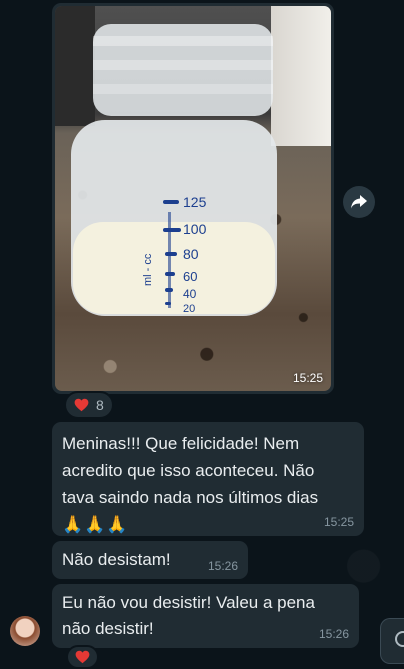 The height and width of the screenshot is (669, 404). I want to click on message-text: Não desistam!, so click(116, 559).